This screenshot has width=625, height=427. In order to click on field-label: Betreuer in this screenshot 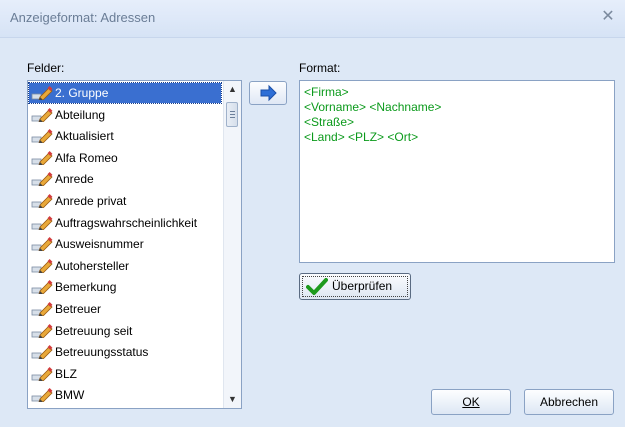, I will do `click(78, 309)`.